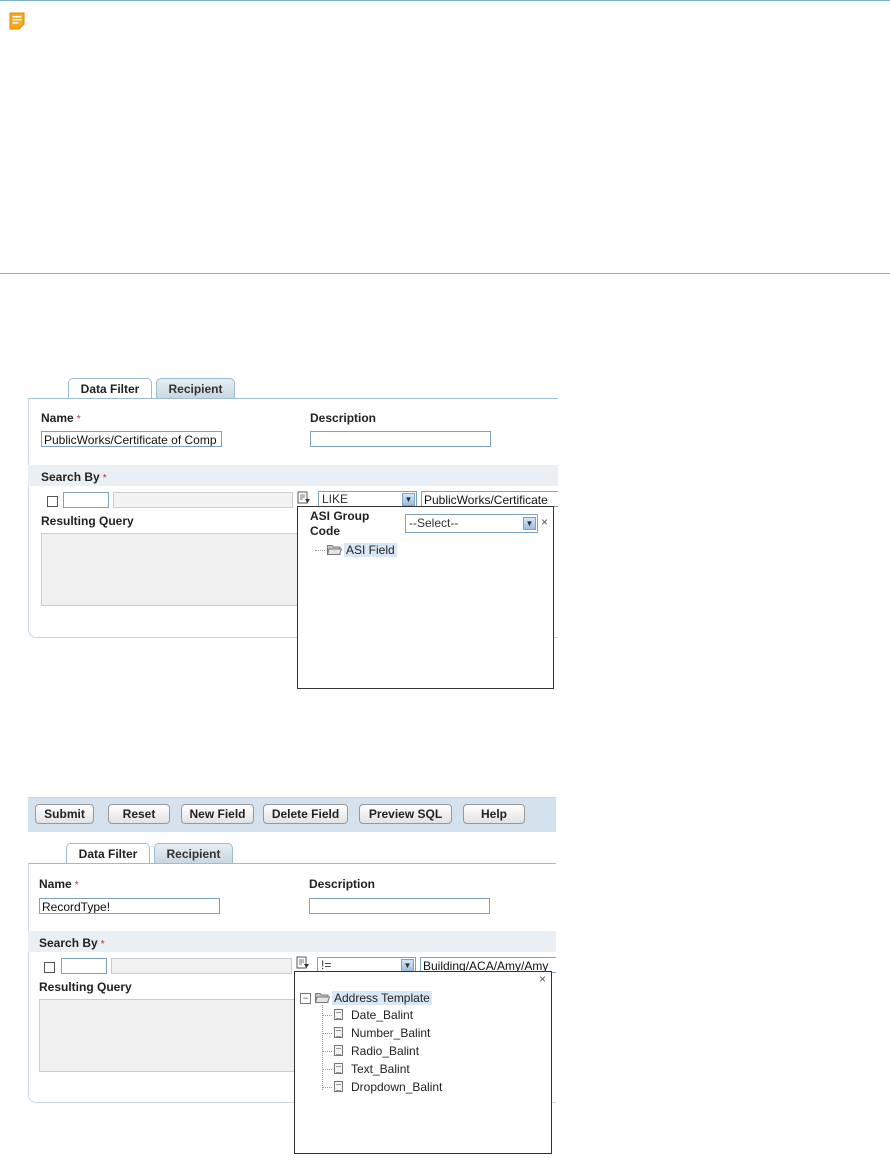 This screenshot has width=890, height=1158. I want to click on name-input: PublicWorks/Certificate of Comp, so click(131, 439).